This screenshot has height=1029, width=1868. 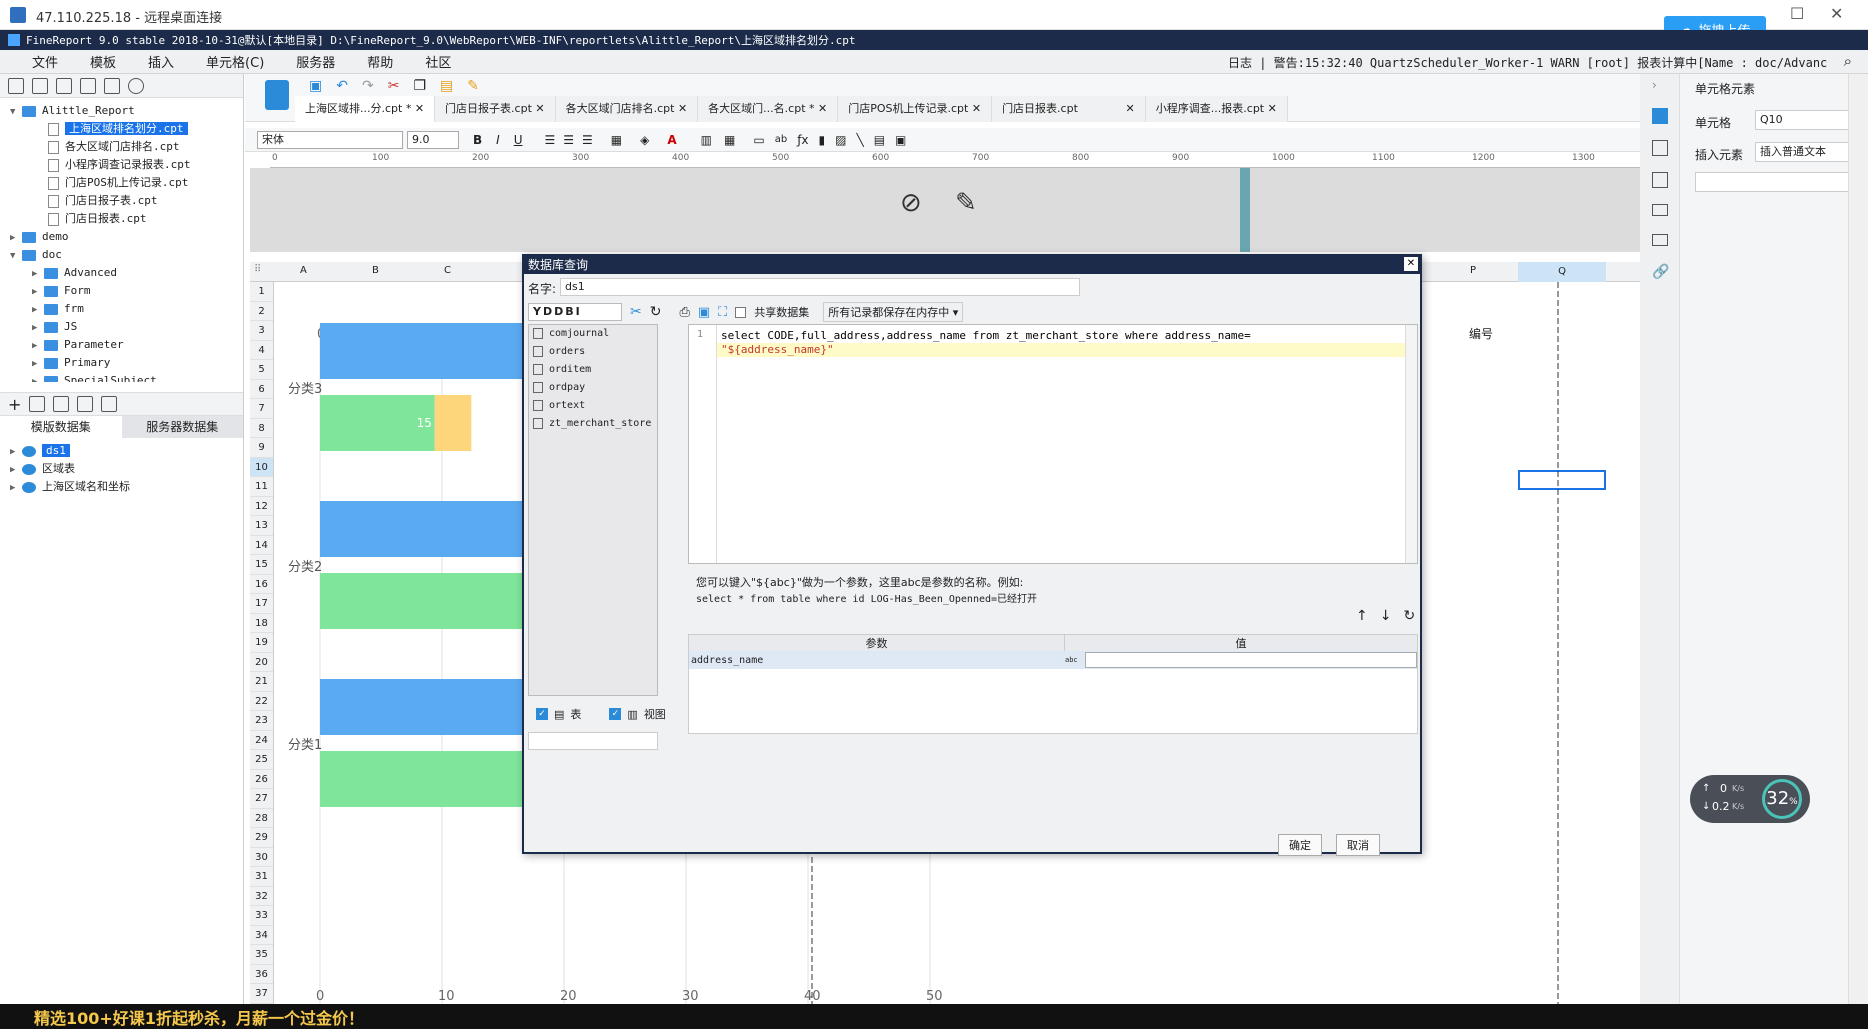 I want to click on cancel-button: 取消, so click(x=1358, y=845).